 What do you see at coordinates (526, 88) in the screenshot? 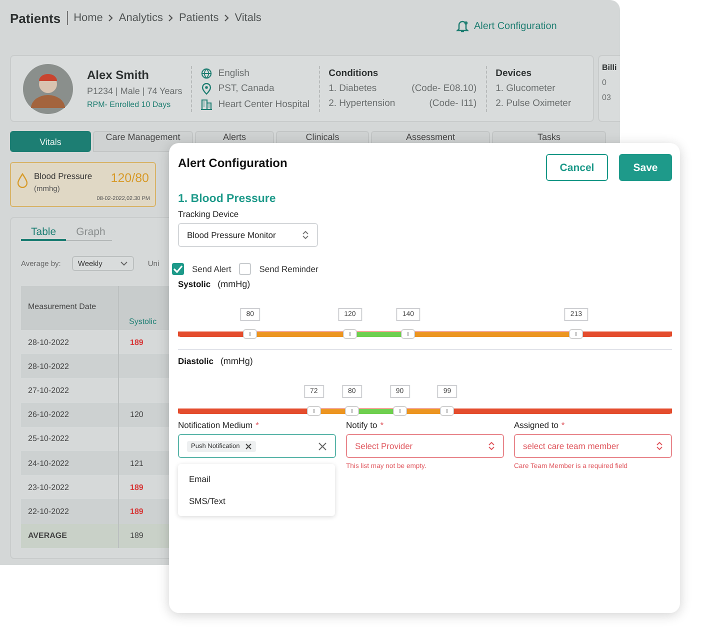
I see `device-name: 1. Glucometer` at bounding box center [526, 88].